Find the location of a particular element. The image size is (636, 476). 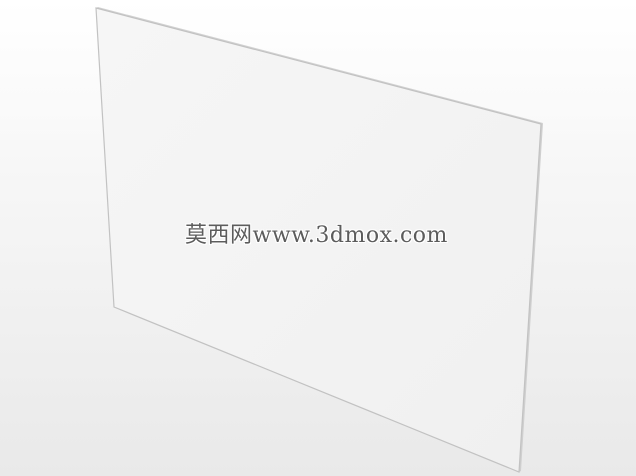

watermark-text: 莫西网www.3dmox.com is located at coordinates (316, 235).